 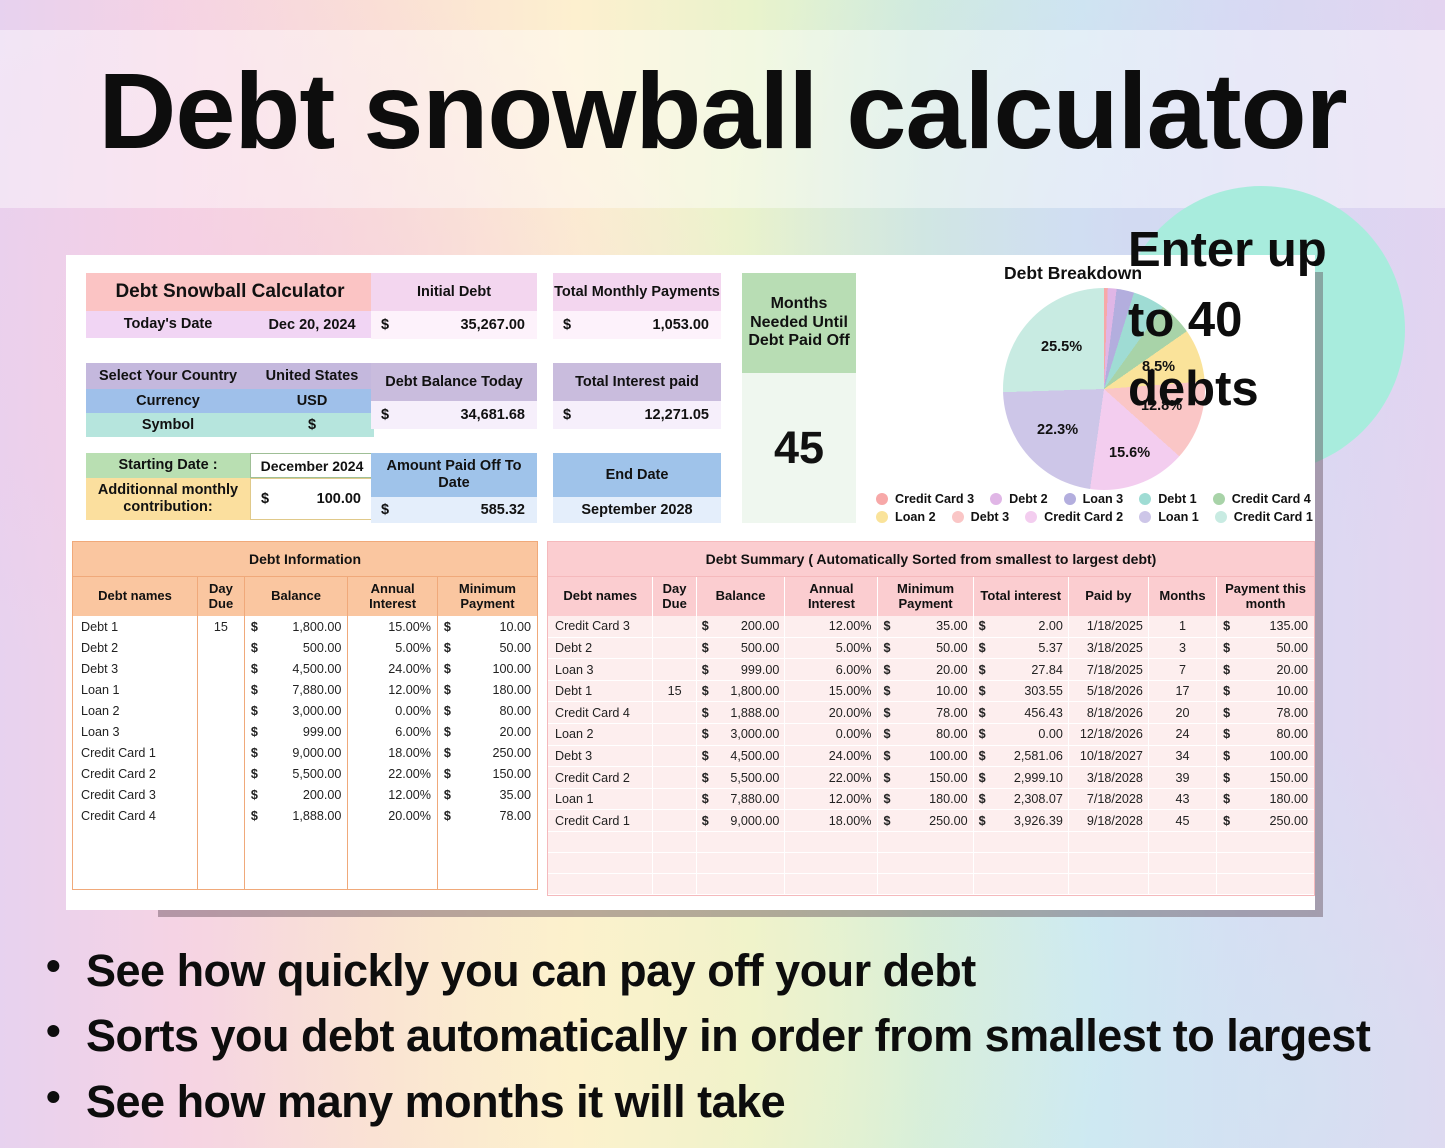 What do you see at coordinates (136, 795) in the screenshot?
I see `table-cell: Credit Card 3` at bounding box center [136, 795].